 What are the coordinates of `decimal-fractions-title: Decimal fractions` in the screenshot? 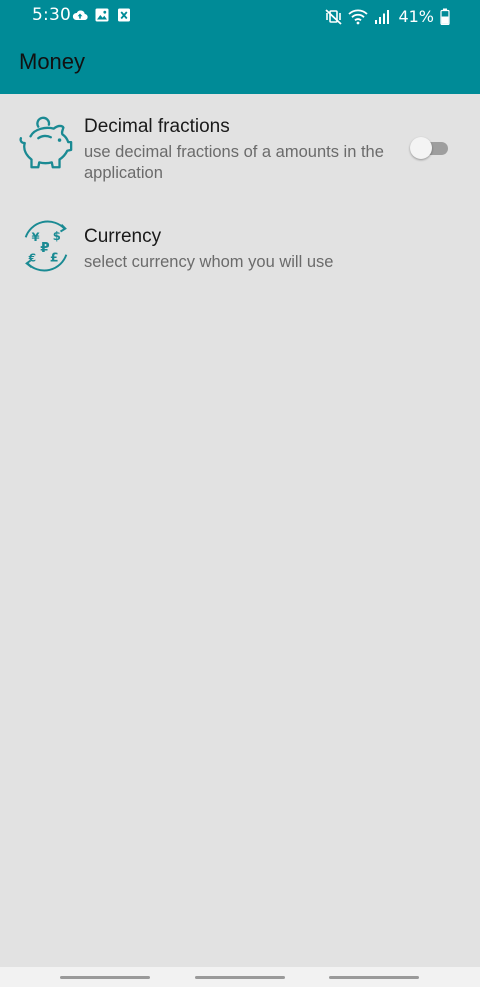 It's located at (157, 126).